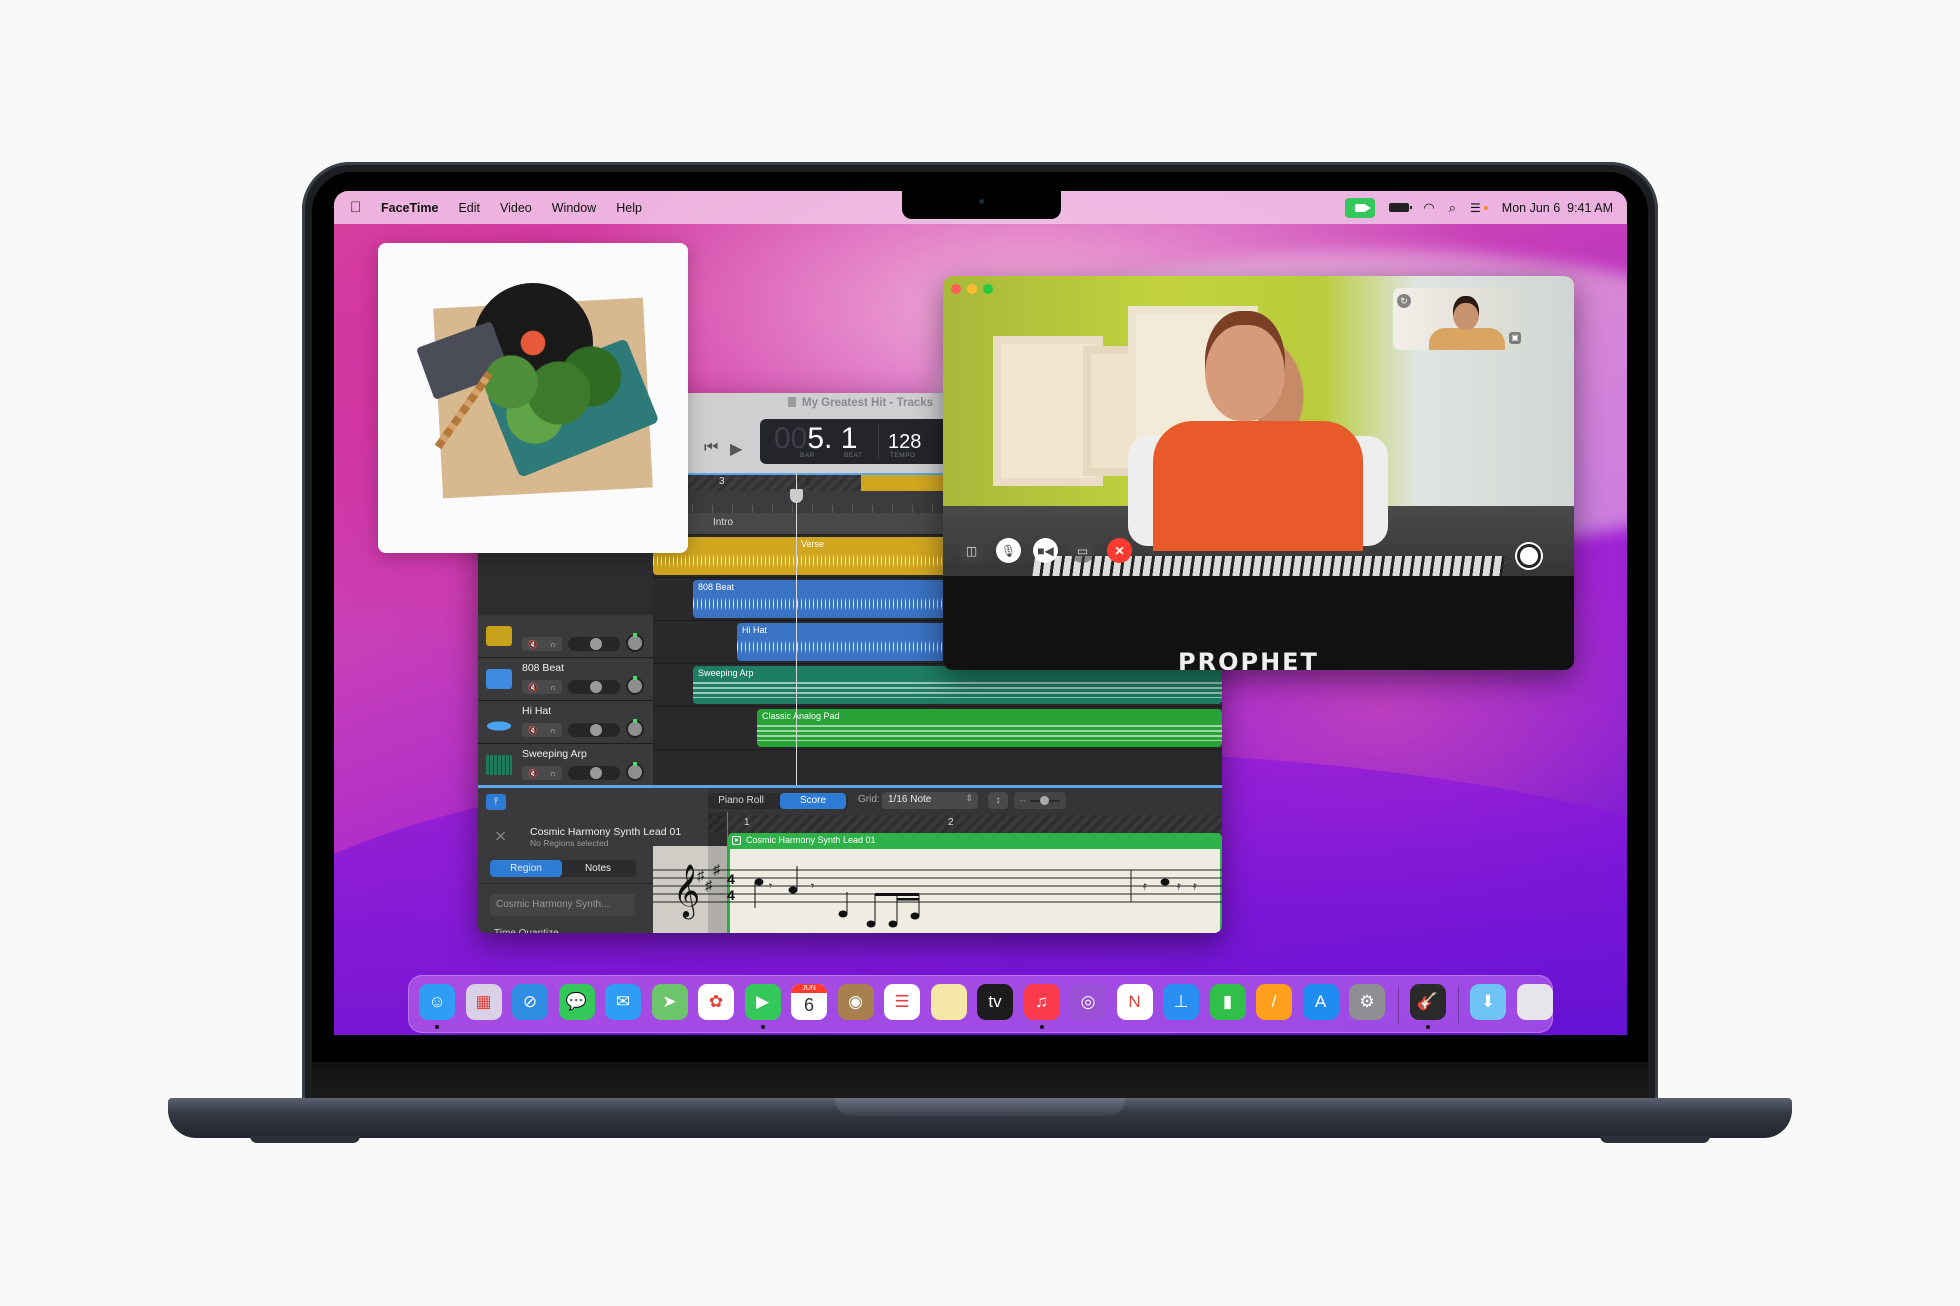 The image size is (1960, 1306). I want to click on smart-controls-button: ⫯, so click(496, 802).